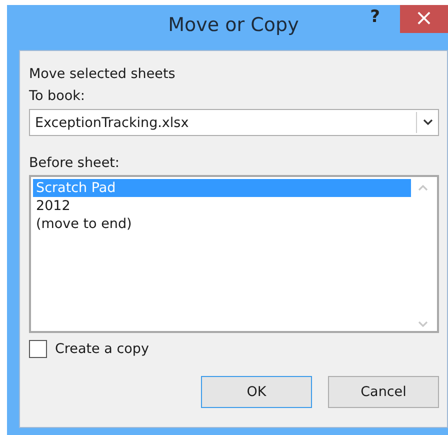 This screenshot has height=435, width=448. Describe the element at coordinates (234, 122) in the screenshot. I see `book-dropdown: ExceptionTracking.xlsx` at that location.